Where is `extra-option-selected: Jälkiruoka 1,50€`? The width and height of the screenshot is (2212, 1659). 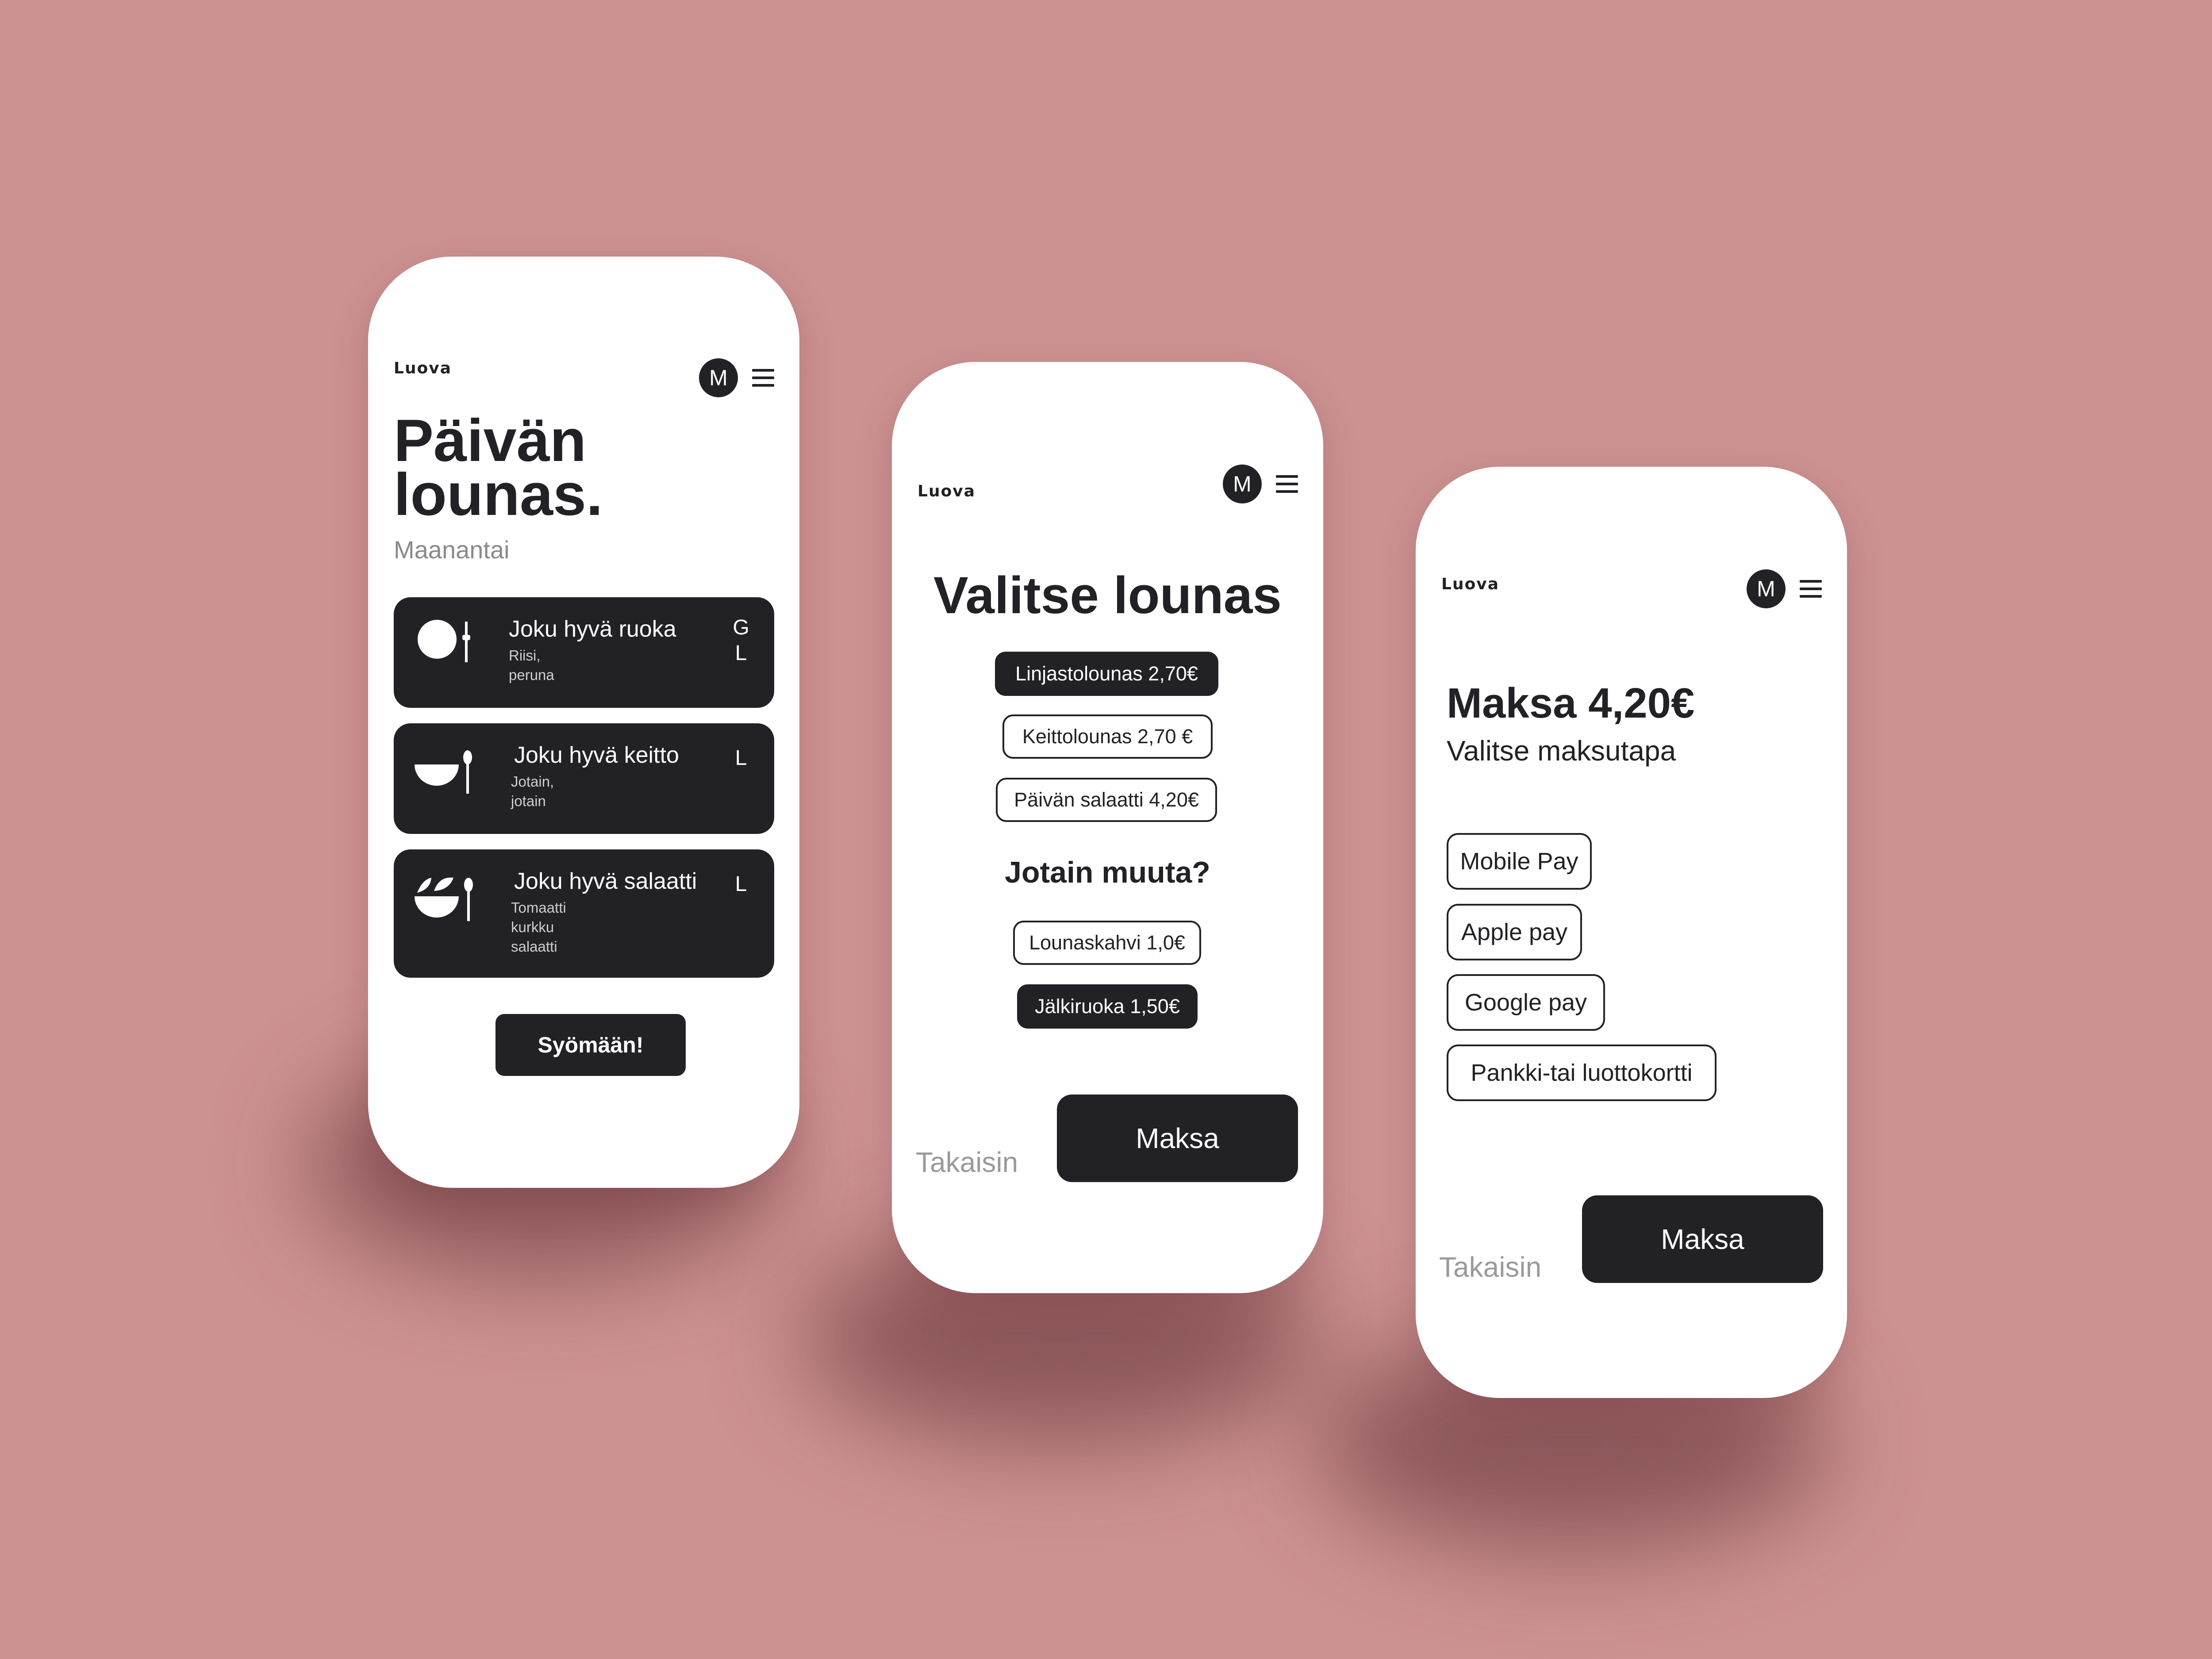 extra-option-selected: Jälkiruoka 1,50€ is located at coordinates (1108, 1007).